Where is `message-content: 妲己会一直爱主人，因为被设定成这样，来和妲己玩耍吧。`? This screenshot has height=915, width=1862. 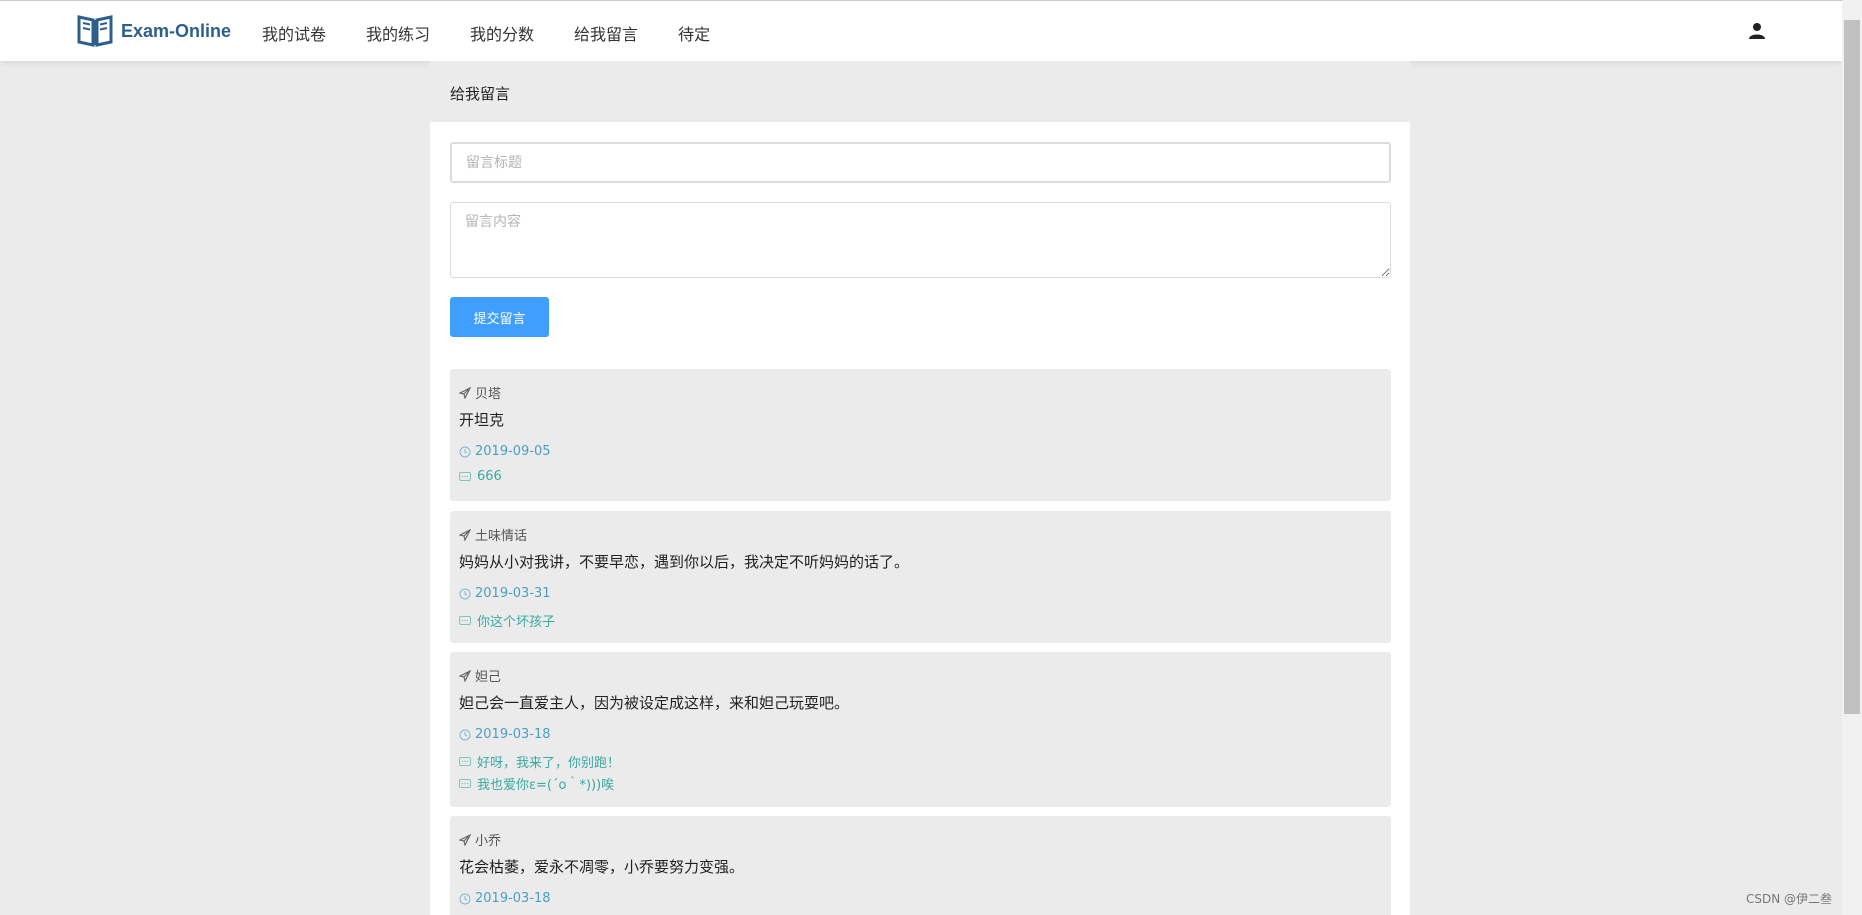 message-content: 妲己会一直爱主人，因为被设定成这样，来和妲己玩耍吧。 is located at coordinates (654, 703).